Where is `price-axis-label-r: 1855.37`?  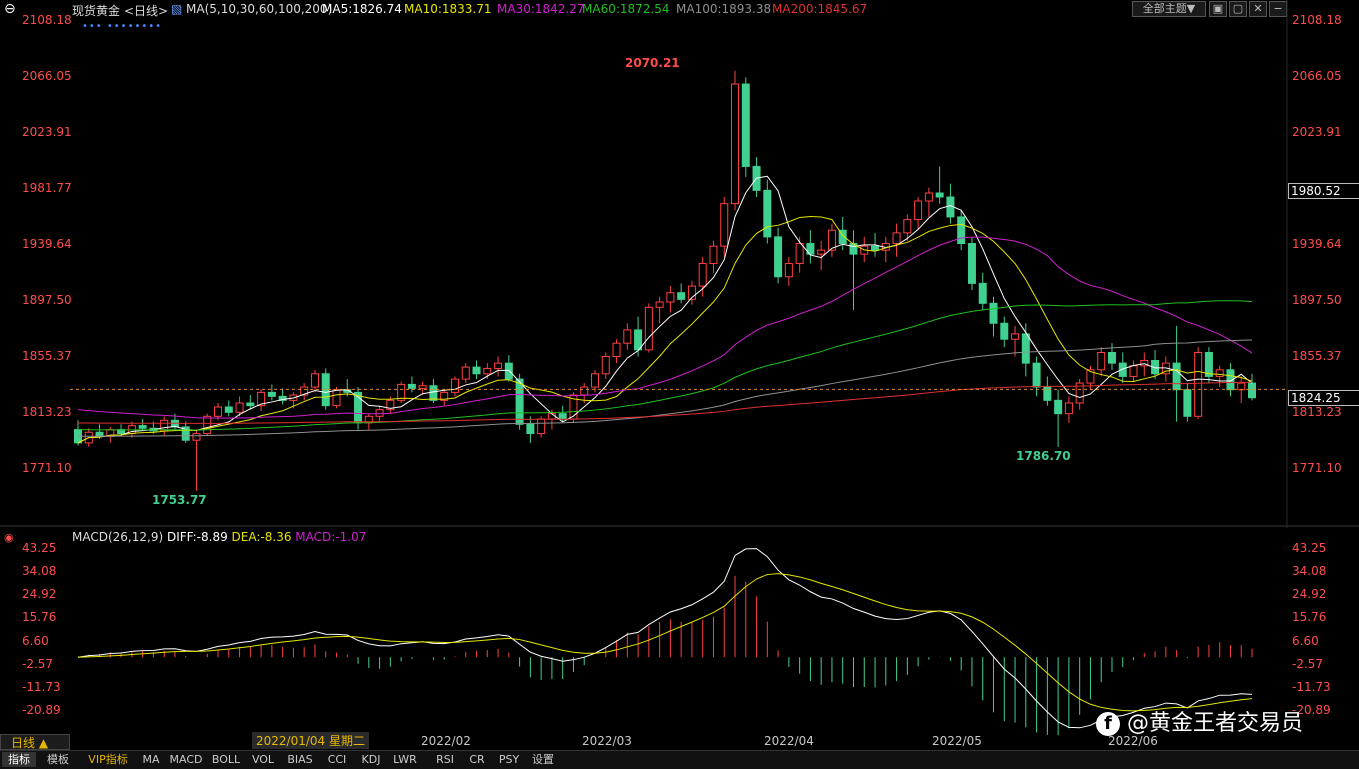
price-axis-label-r: 1855.37 is located at coordinates (1317, 356).